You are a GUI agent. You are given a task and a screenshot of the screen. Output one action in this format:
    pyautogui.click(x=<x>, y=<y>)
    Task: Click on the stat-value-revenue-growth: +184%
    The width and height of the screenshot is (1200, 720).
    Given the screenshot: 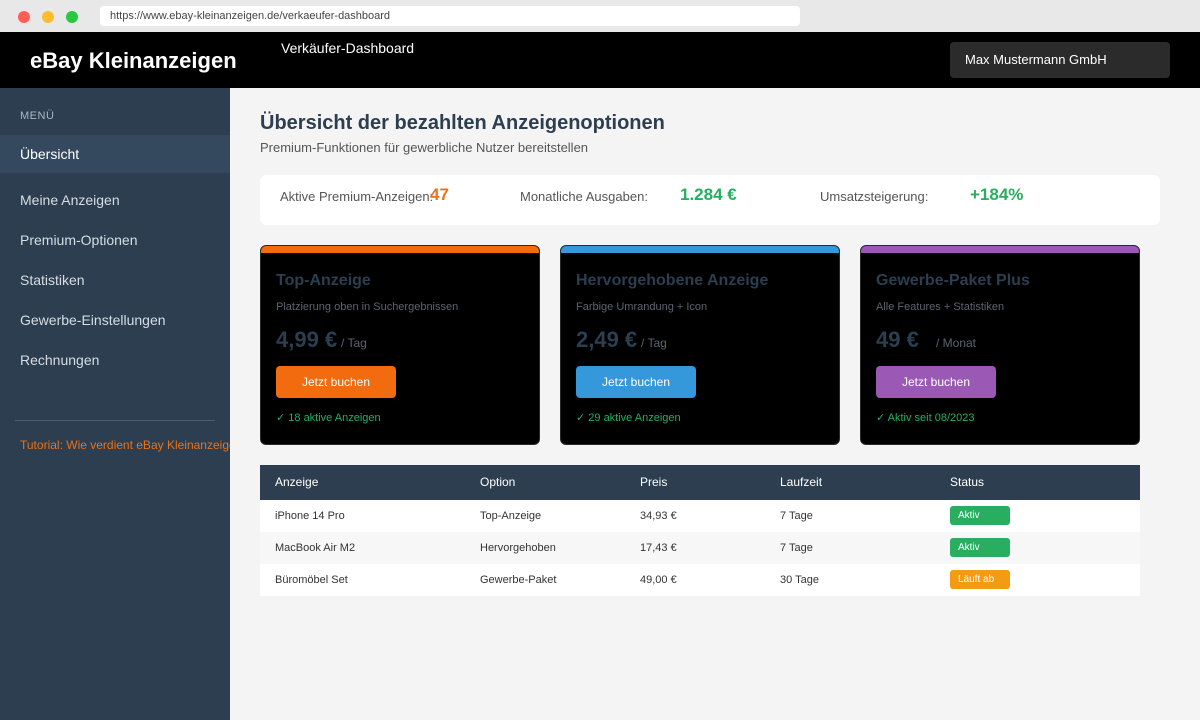 What is the action you would take?
    pyautogui.click(x=997, y=194)
    